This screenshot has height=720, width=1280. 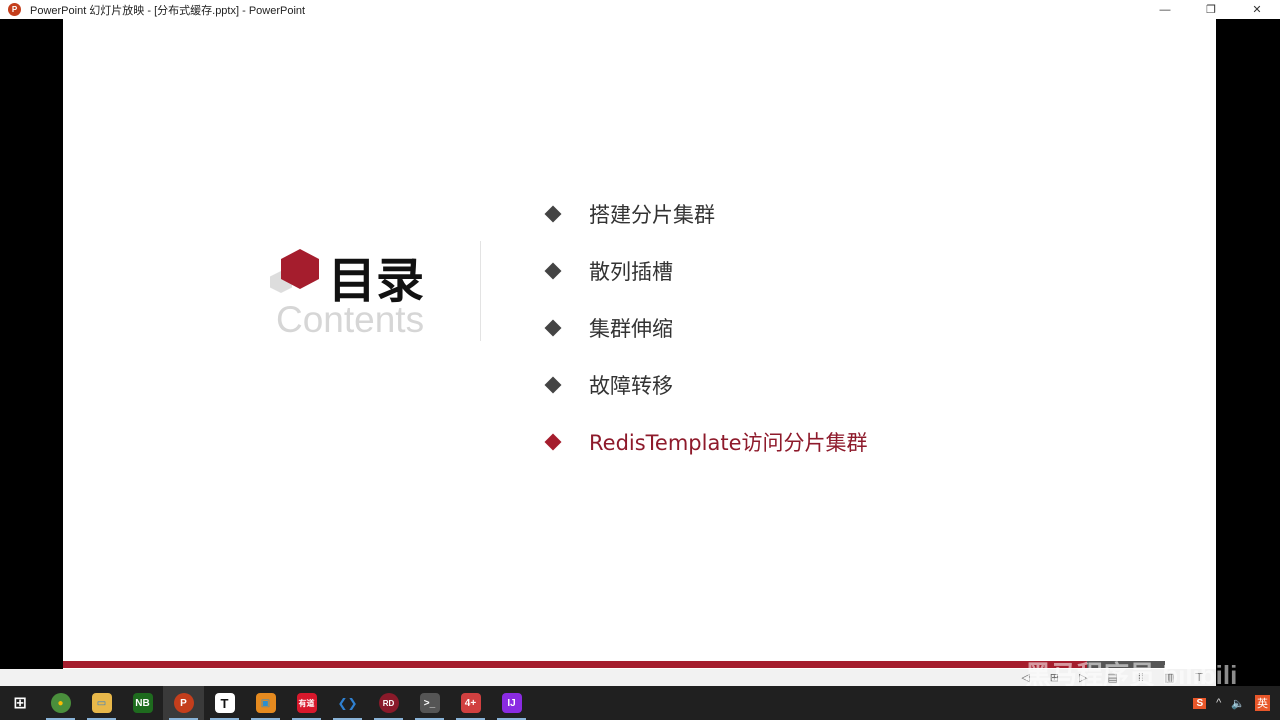 I want to click on toc-item-label: 集群伸缩, so click(x=631, y=329).